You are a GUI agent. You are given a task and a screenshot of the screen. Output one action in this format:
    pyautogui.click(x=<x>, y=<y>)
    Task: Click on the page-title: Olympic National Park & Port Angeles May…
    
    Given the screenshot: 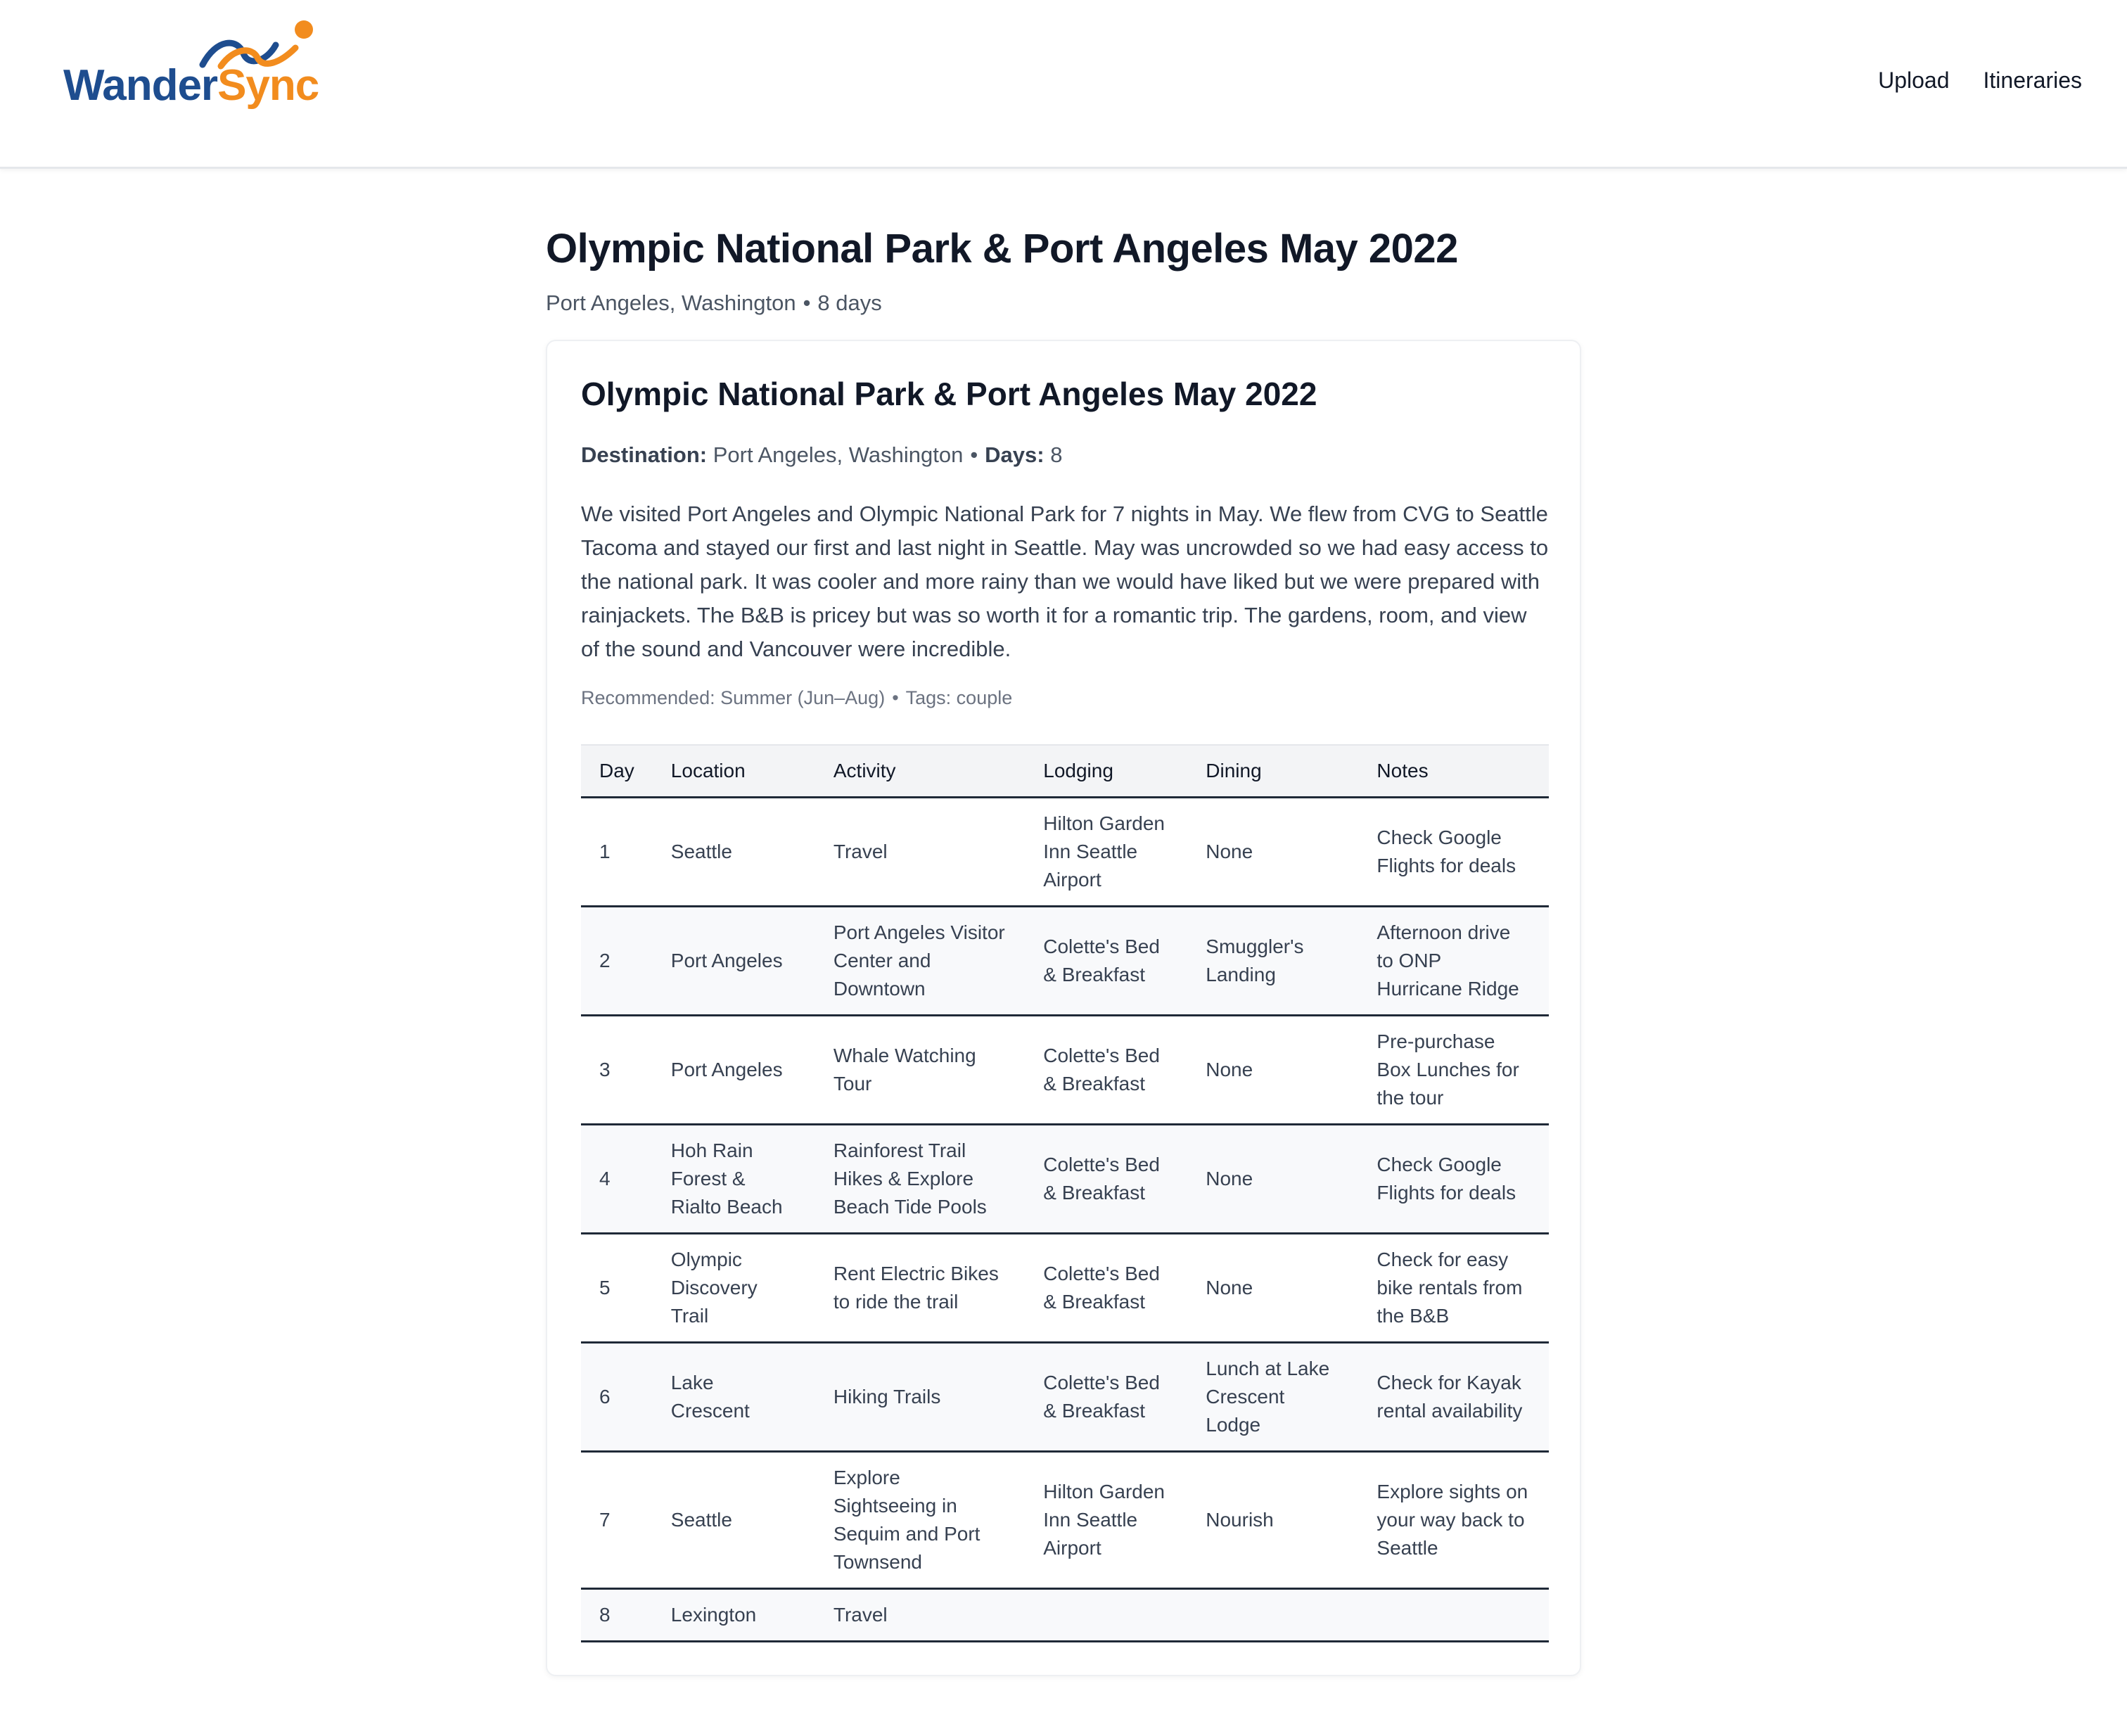 What is the action you would take?
    pyautogui.click(x=1002, y=249)
    